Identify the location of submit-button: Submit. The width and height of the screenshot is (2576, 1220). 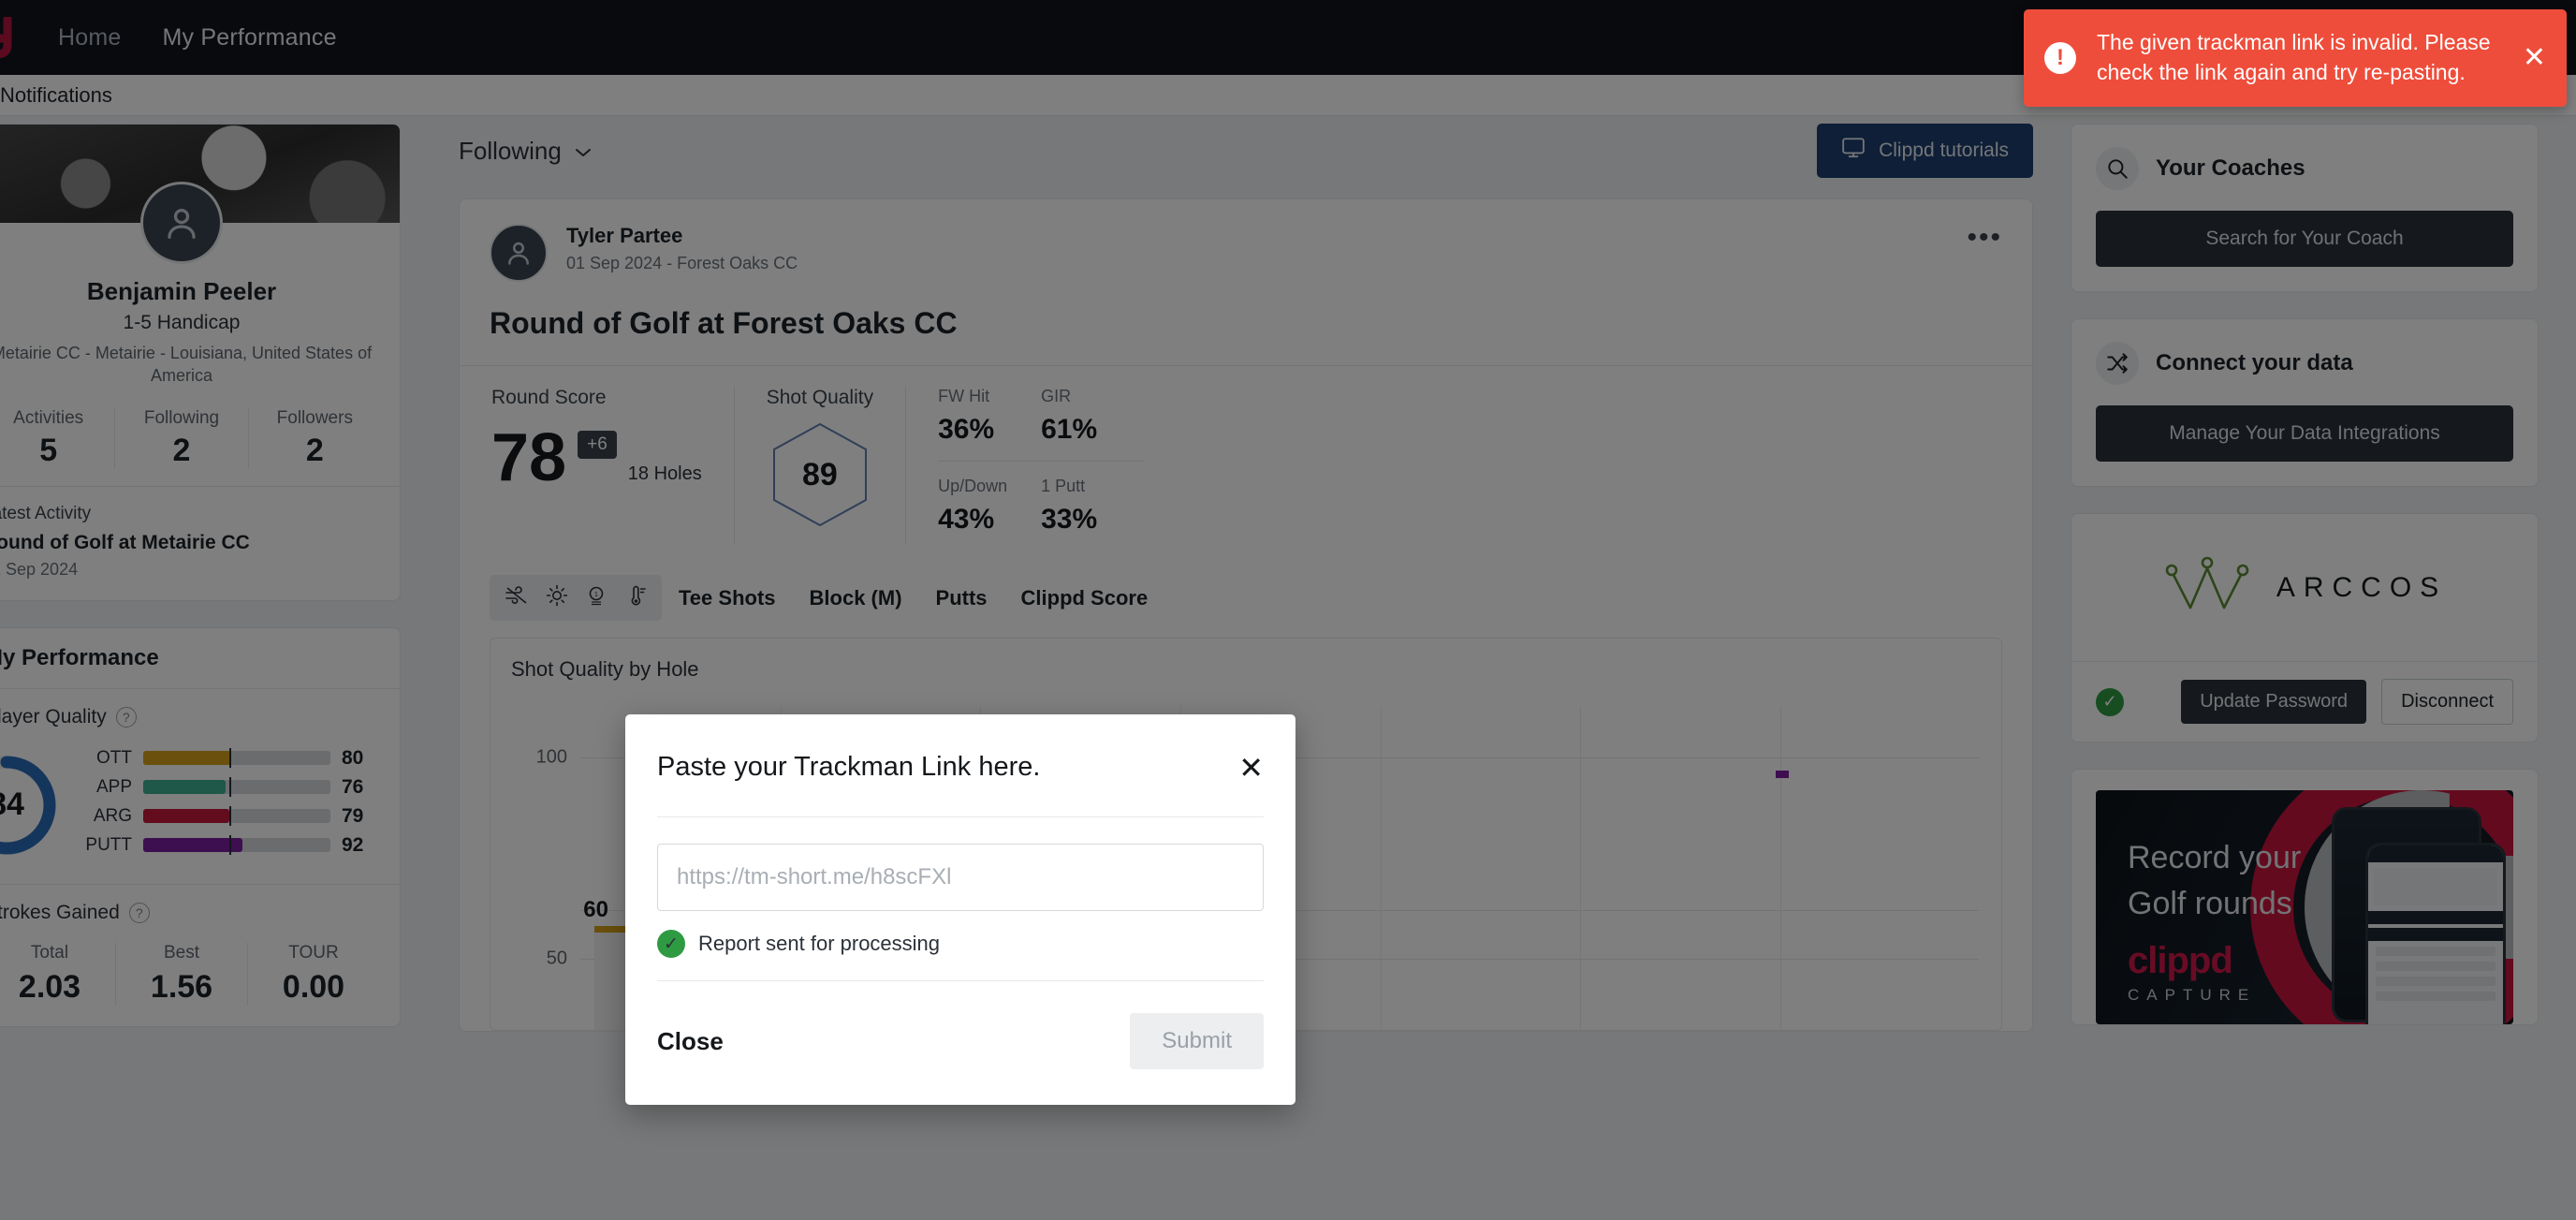
(1197, 1041).